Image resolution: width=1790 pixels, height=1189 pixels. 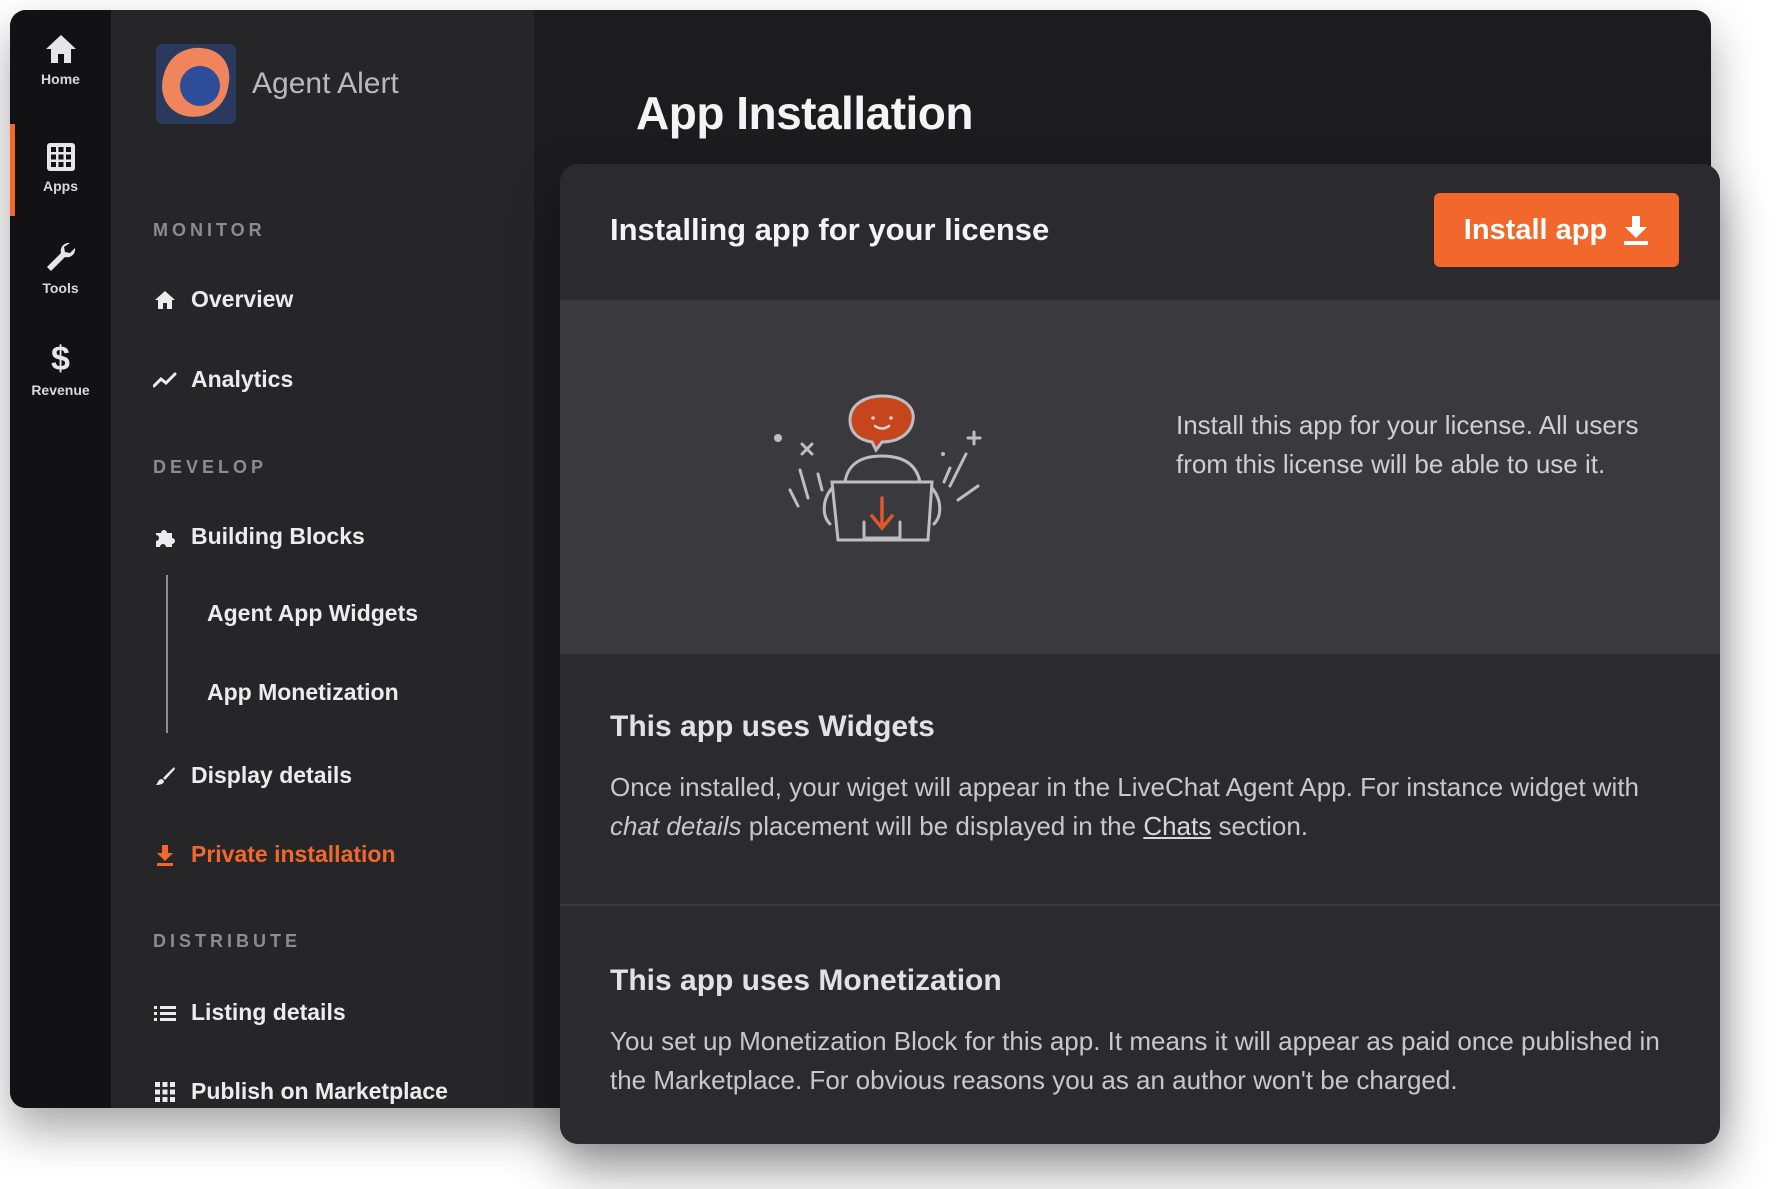 I want to click on apps-grid-icon, so click(x=61, y=157).